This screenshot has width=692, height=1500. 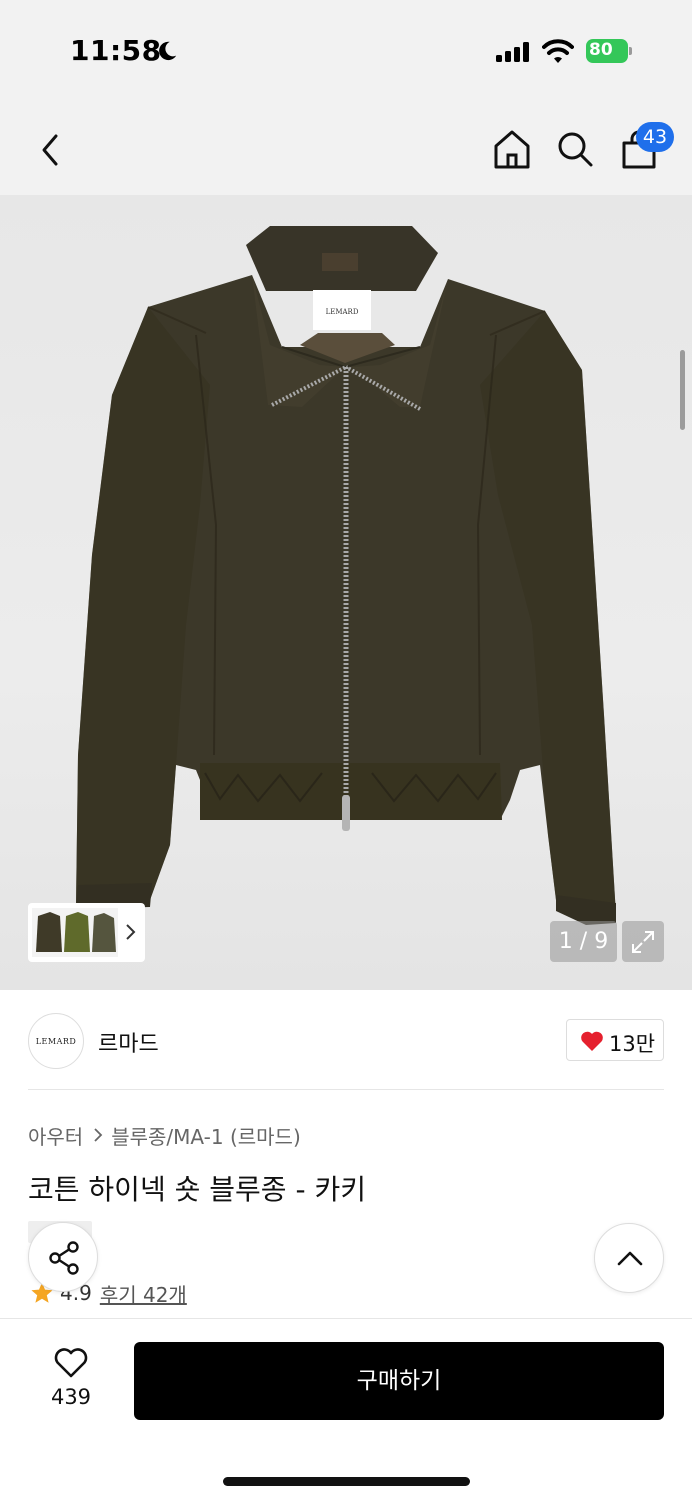 I want to click on home-indicator, so click(x=346, y=1481).